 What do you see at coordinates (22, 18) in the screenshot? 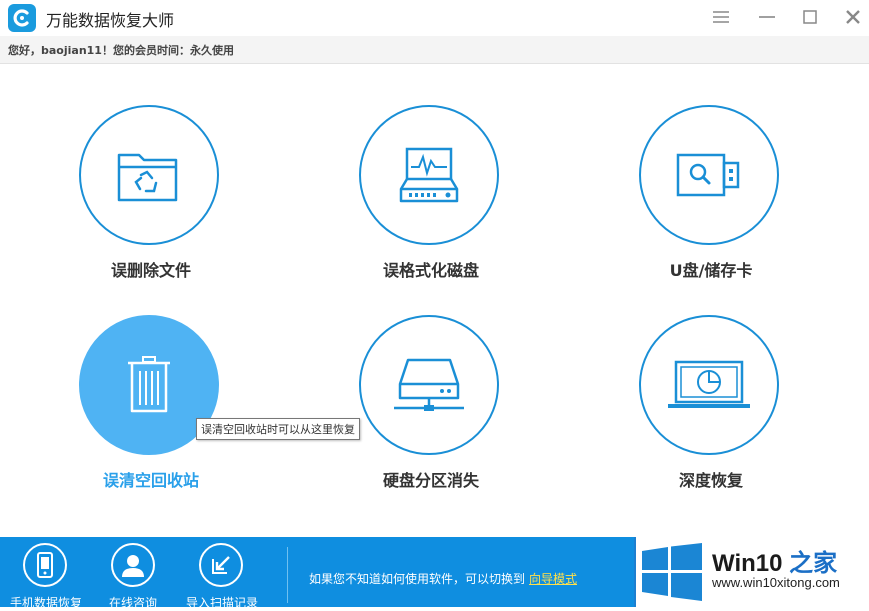
I see `app-logo-icon` at bounding box center [22, 18].